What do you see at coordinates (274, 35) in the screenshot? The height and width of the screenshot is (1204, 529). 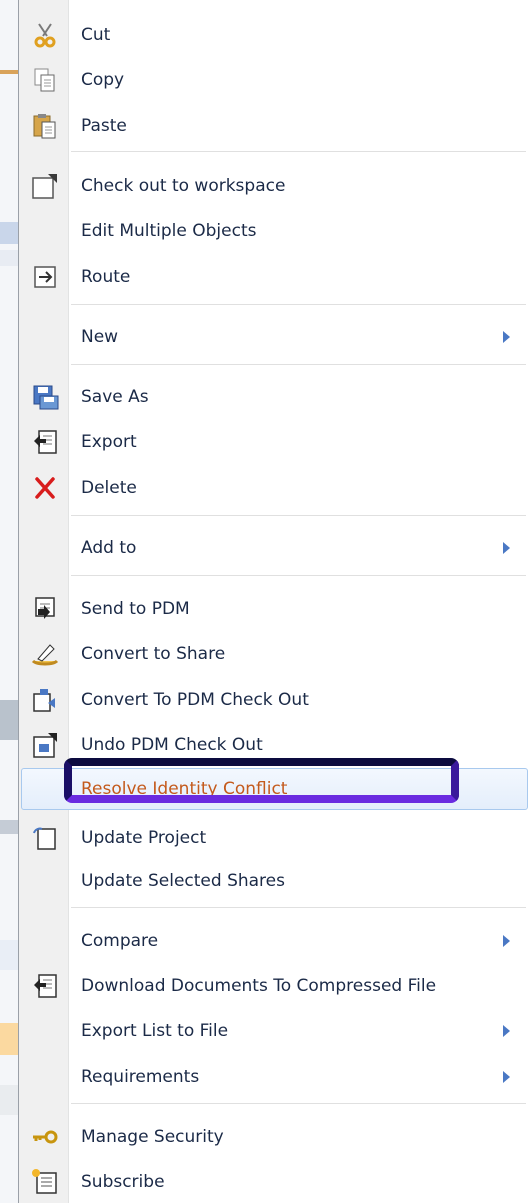 I see `menu-item-cut: Cut` at bounding box center [274, 35].